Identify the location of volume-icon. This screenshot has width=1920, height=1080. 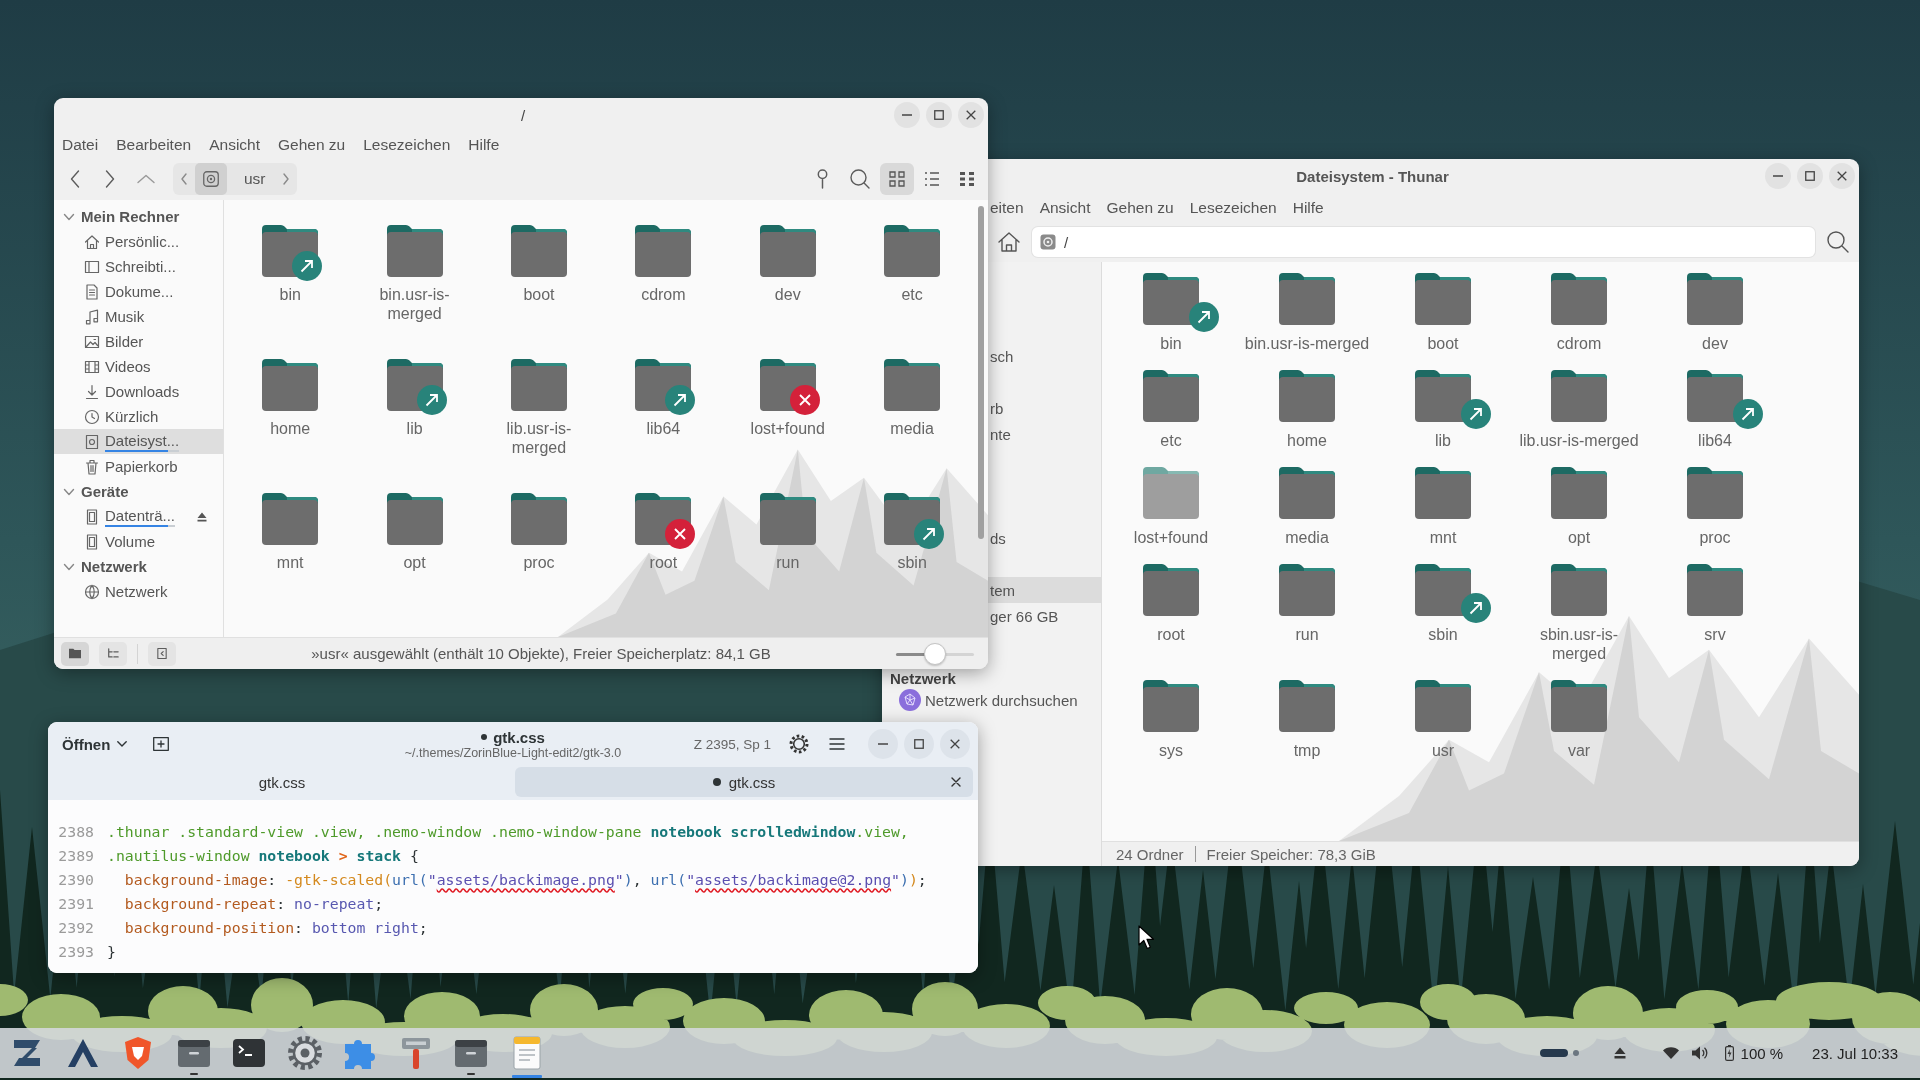
(1699, 1053).